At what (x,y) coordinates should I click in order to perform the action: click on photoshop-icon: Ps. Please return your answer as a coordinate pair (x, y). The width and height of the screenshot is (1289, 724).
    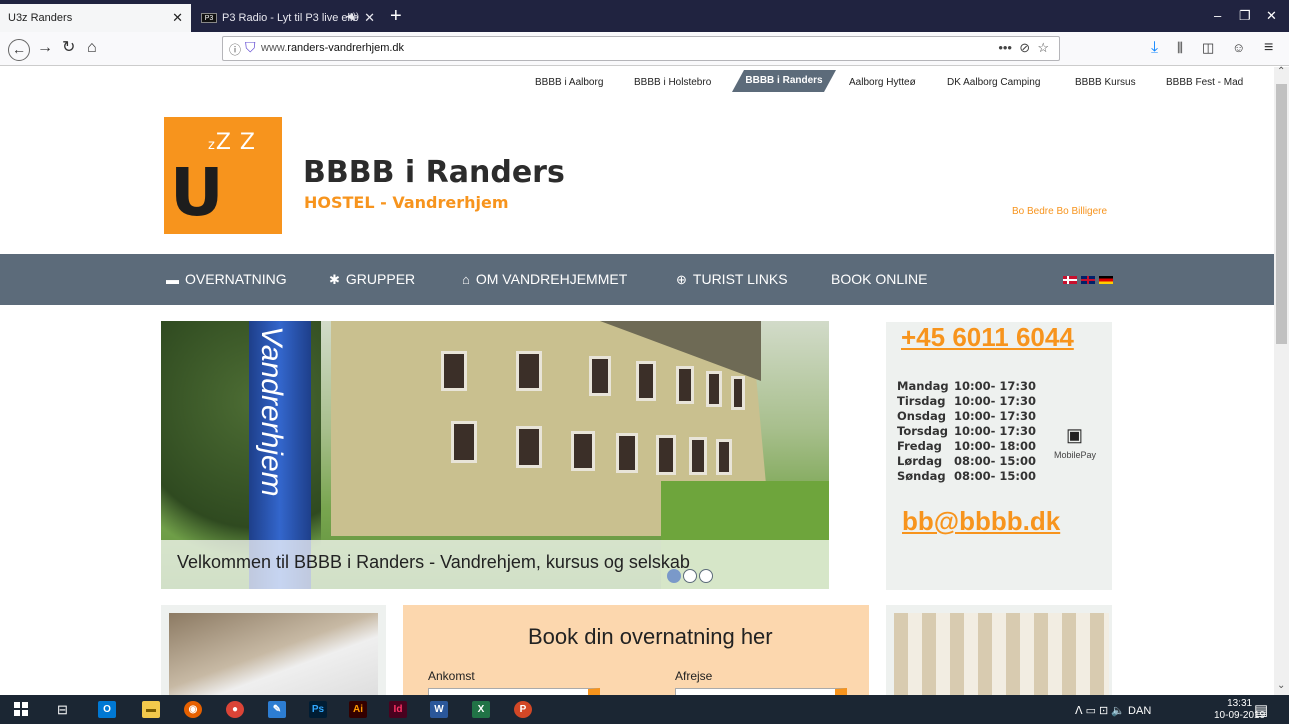
    Looking at the image, I should click on (318, 709).